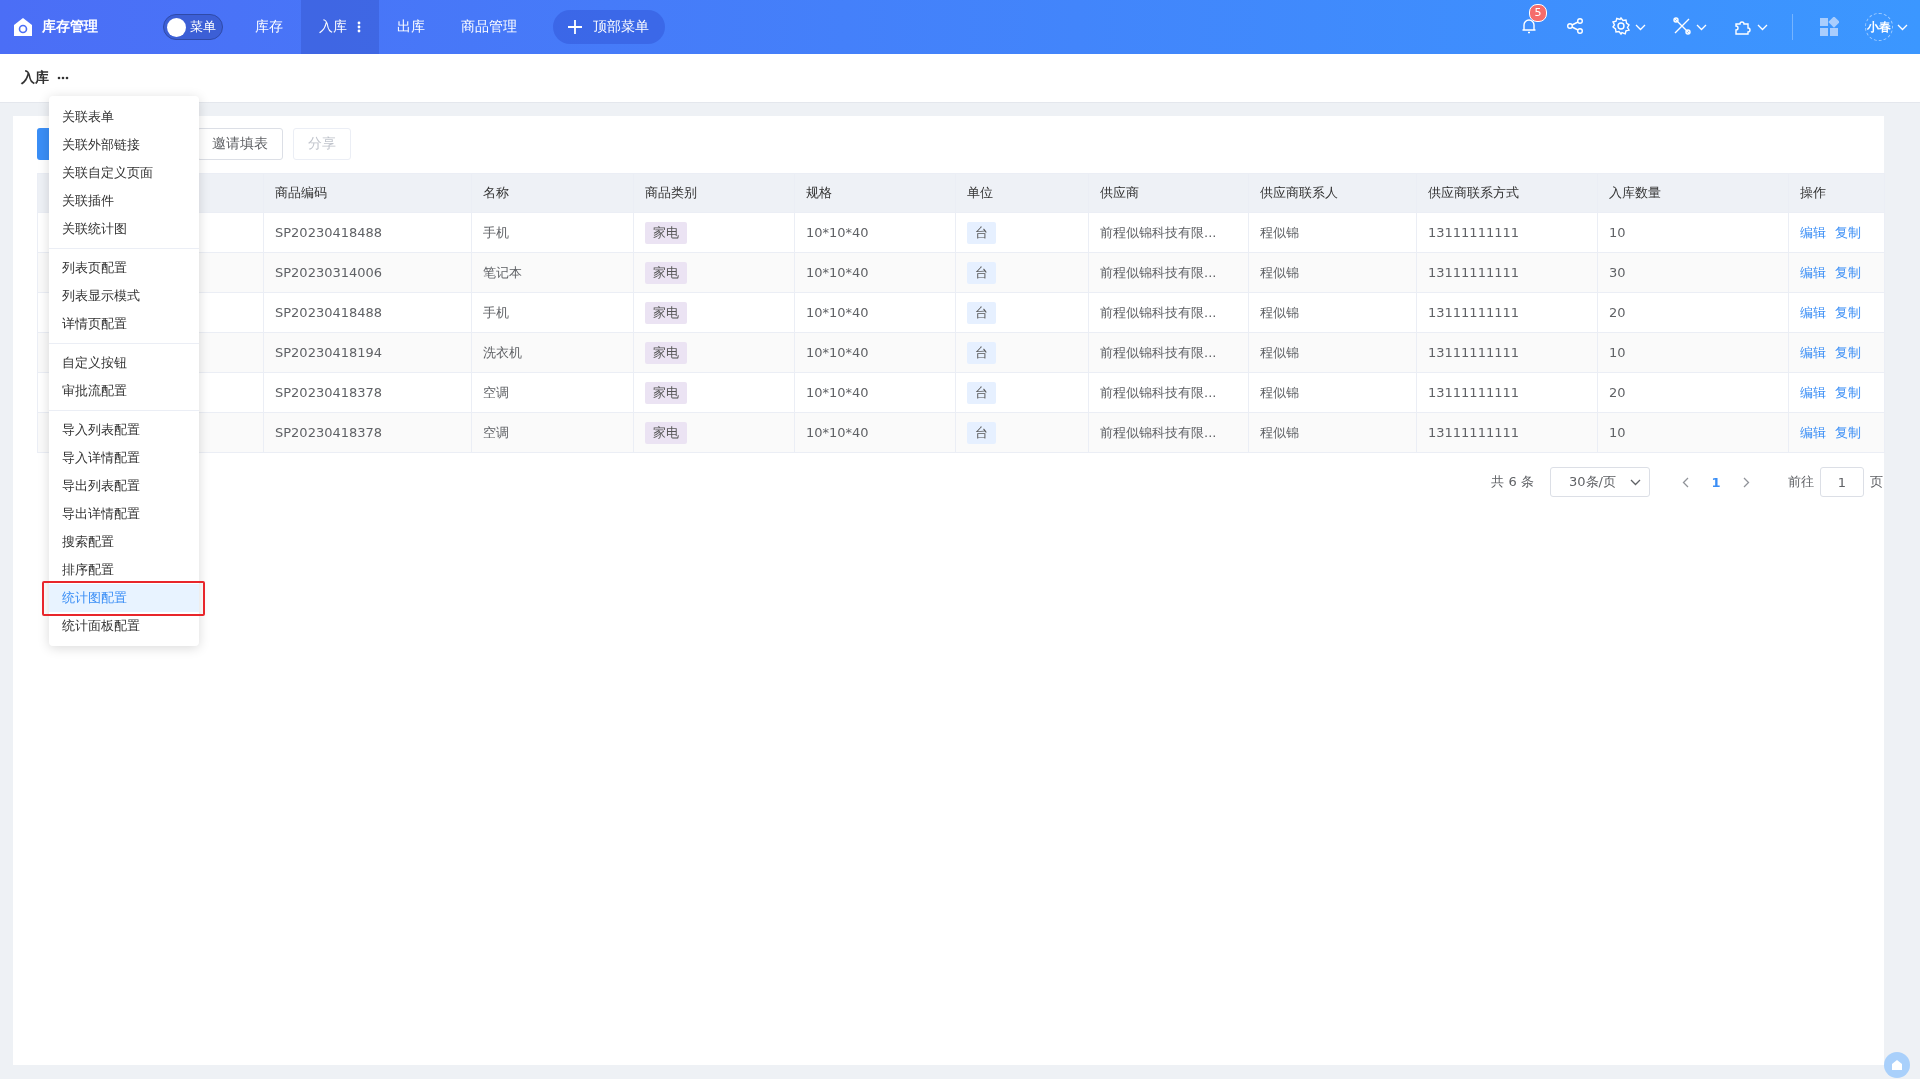  What do you see at coordinates (340, 27) in the screenshot?
I see `nav-tab: 入库` at bounding box center [340, 27].